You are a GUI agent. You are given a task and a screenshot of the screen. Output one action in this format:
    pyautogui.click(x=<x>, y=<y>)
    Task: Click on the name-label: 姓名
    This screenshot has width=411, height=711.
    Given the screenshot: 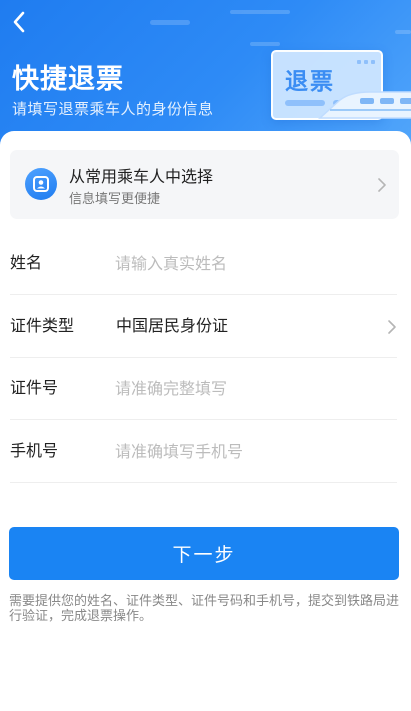 What is the action you would take?
    pyautogui.click(x=26, y=262)
    